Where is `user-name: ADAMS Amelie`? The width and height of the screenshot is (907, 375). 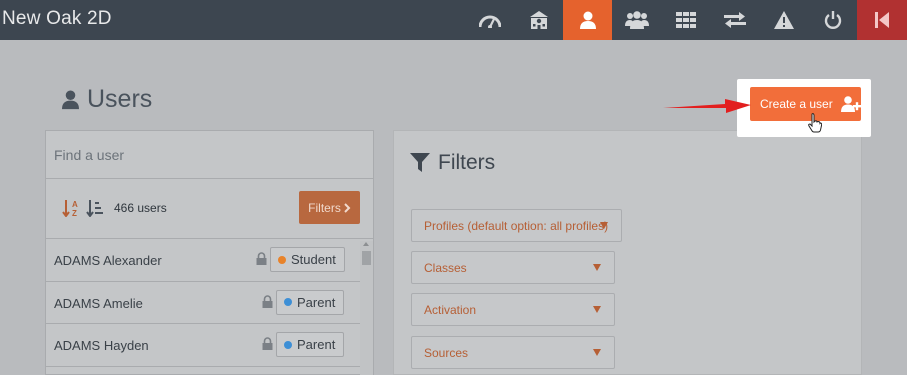
user-name: ADAMS Amelie is located at coordinates (98, 303).